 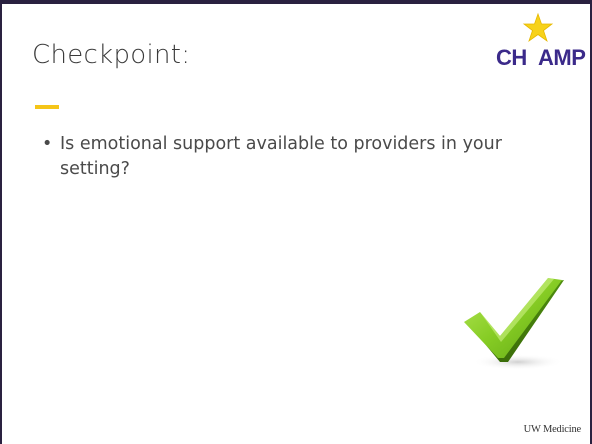 I want to click on footer-uw-medicine: UW Medicine, so click(x=552, y=429).